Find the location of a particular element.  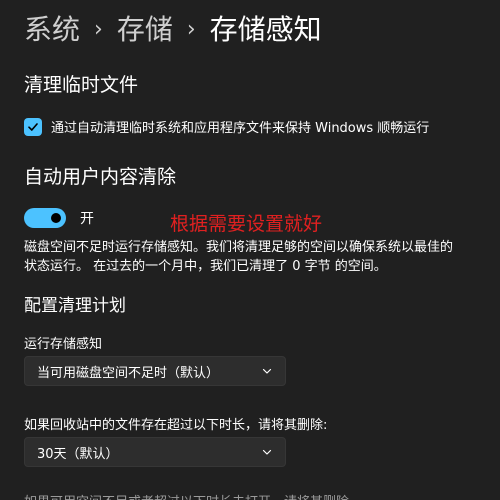

recycle-bin-dropdown: 30天（默认） is located at coordinates (155, 452).